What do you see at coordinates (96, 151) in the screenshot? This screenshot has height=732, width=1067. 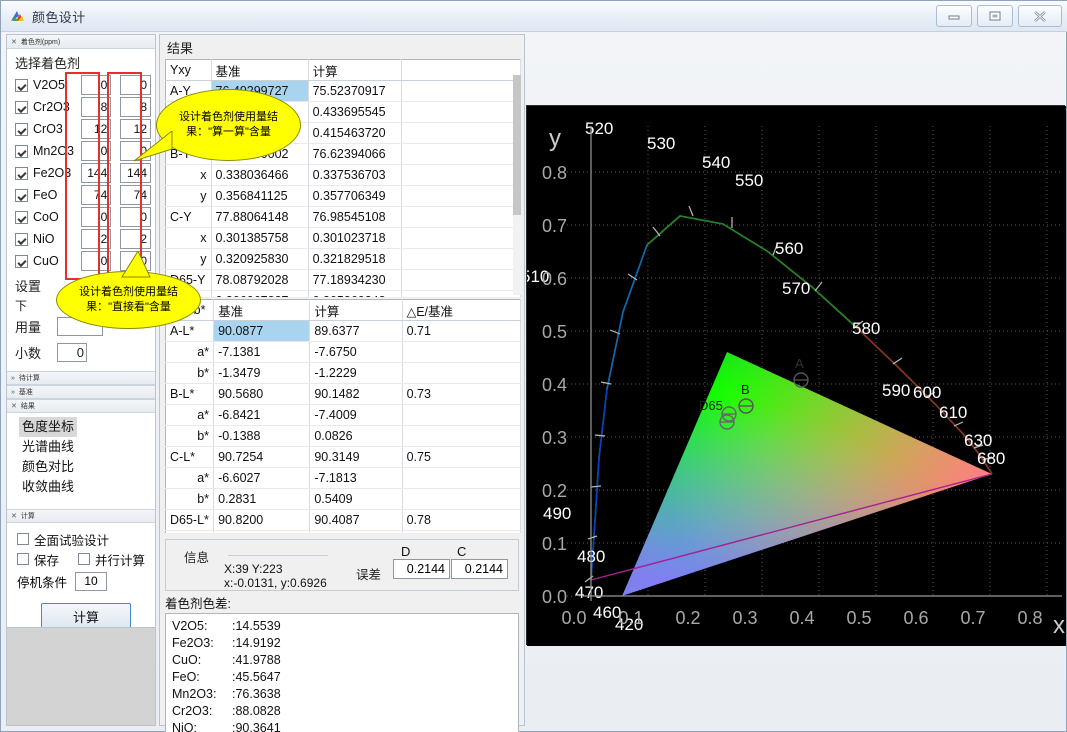 I see `colorant-base-input-3: 0` at bounding box center [96, 151].